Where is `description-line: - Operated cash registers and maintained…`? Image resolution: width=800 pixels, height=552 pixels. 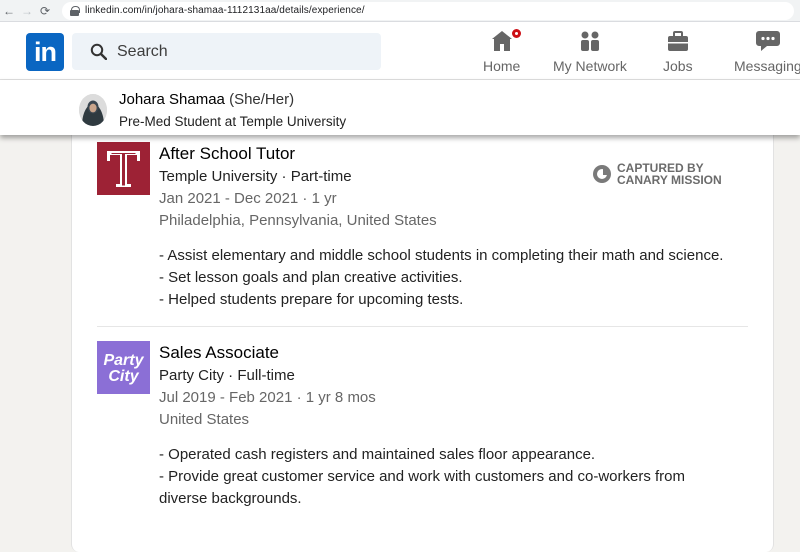 description-line: - Operated cash registers and maintained… is located at coordinates (377, 454).